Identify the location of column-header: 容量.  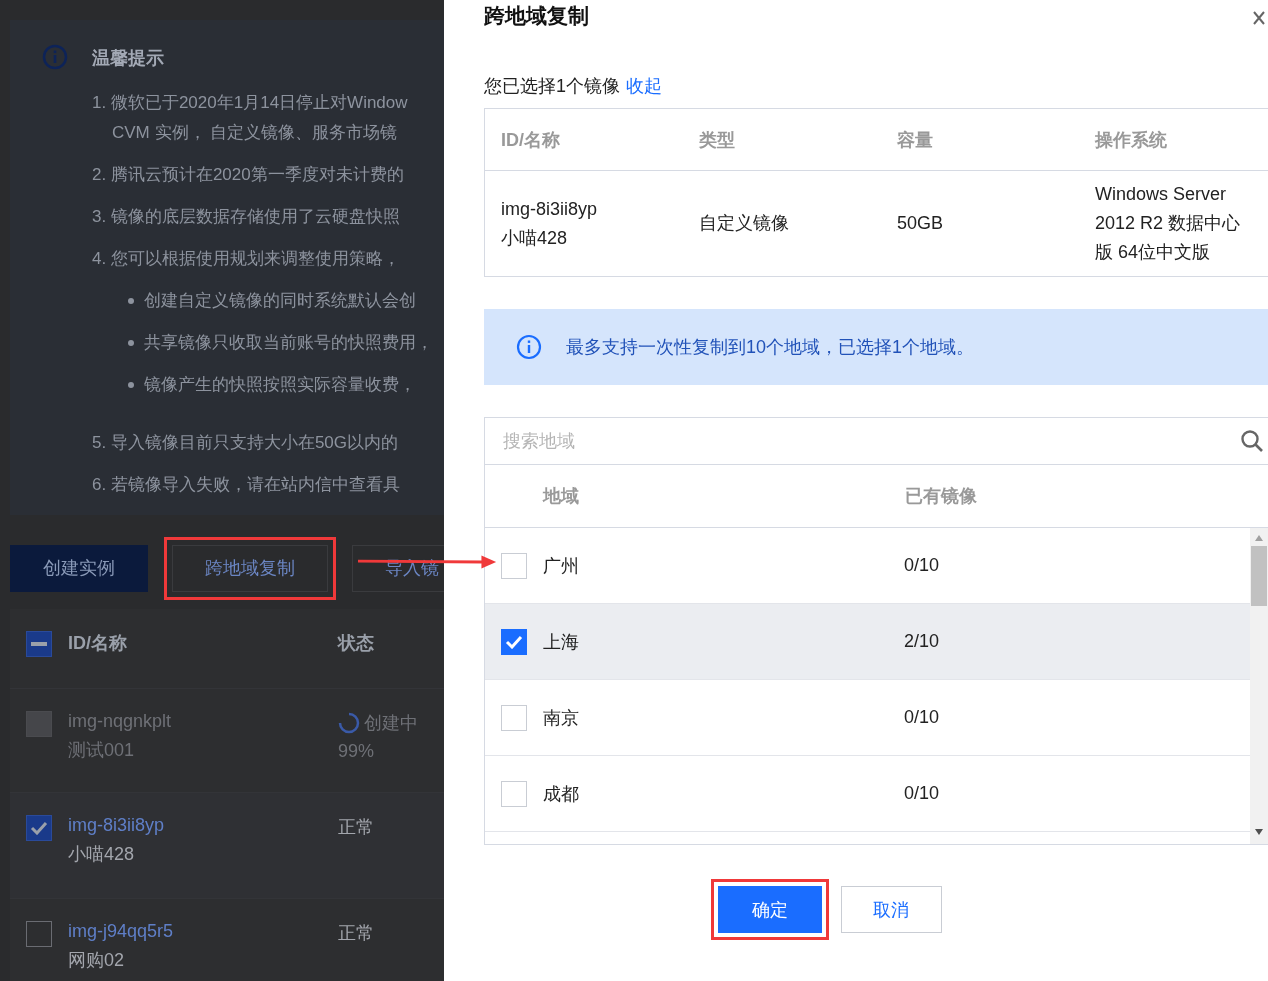
(915, 140).